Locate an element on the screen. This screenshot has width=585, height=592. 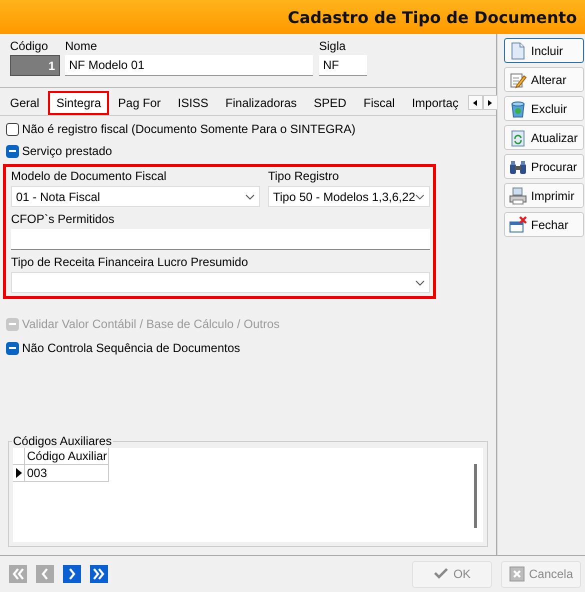
scrollbar is located at coordinates (475, 496).